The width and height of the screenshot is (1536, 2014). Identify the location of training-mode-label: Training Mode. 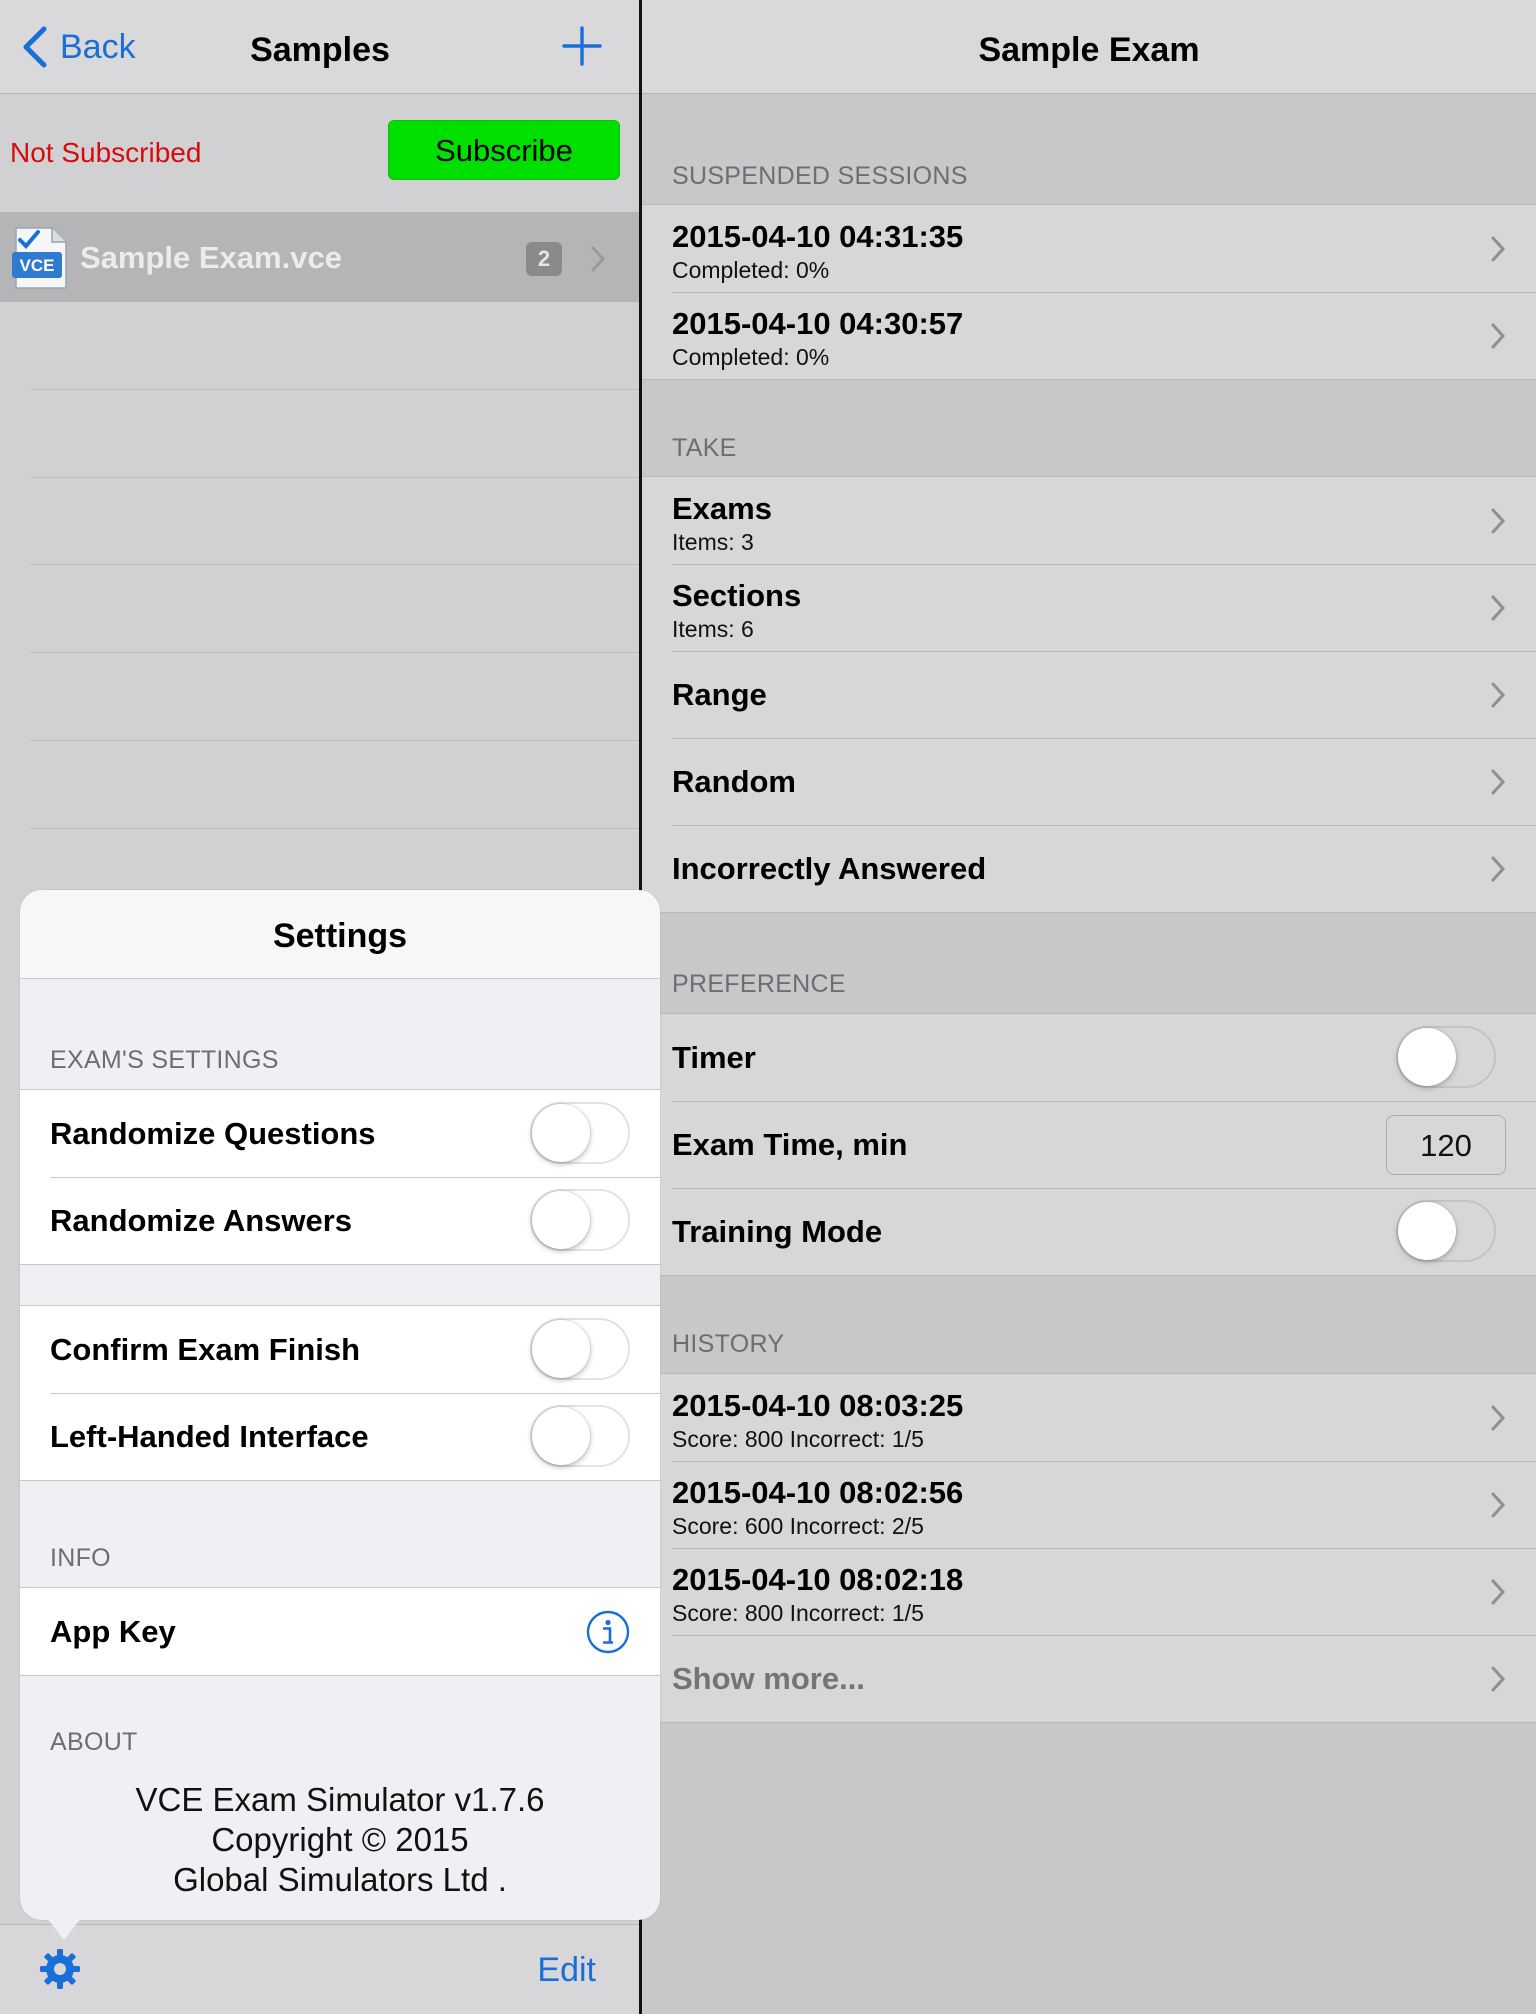
(777, 1231).